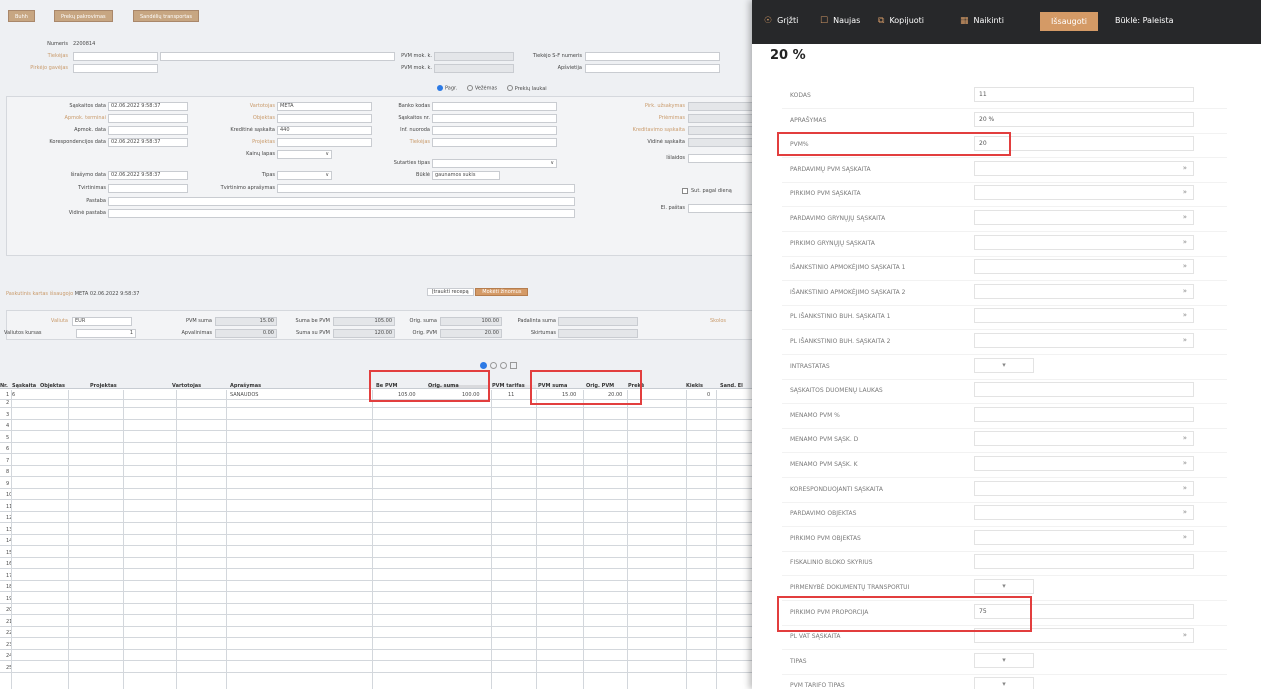  I want to click on row-kiekis: 0, so click(708, 395).